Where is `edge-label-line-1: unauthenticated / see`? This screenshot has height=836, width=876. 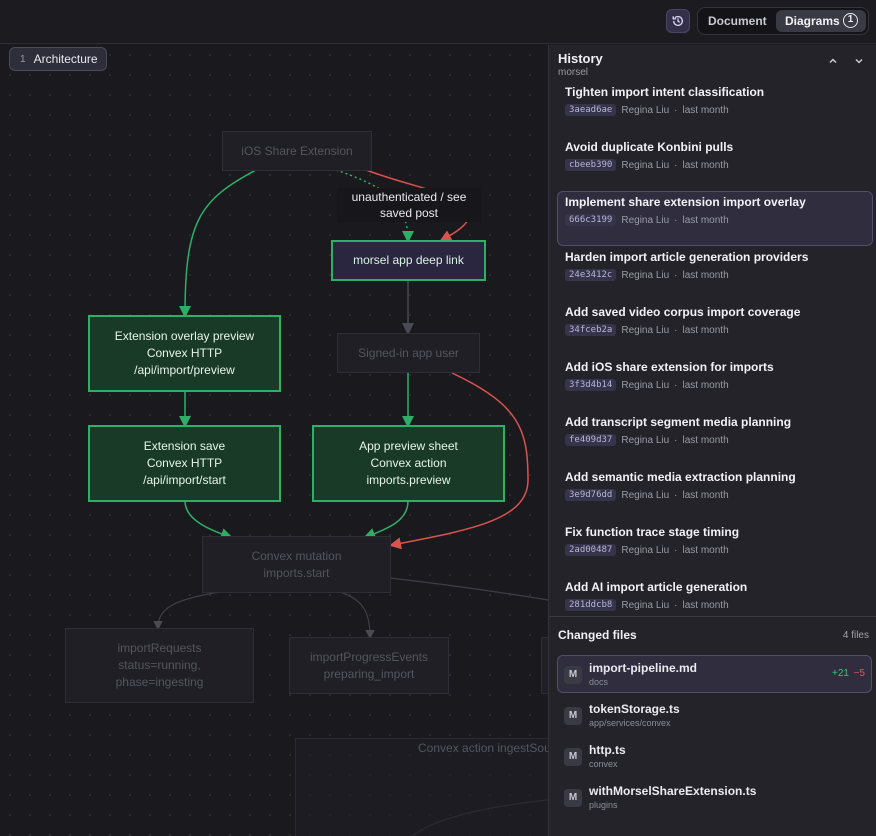
edge-label-line-1: unauthenticated / see is located at coordinates (409, 197).